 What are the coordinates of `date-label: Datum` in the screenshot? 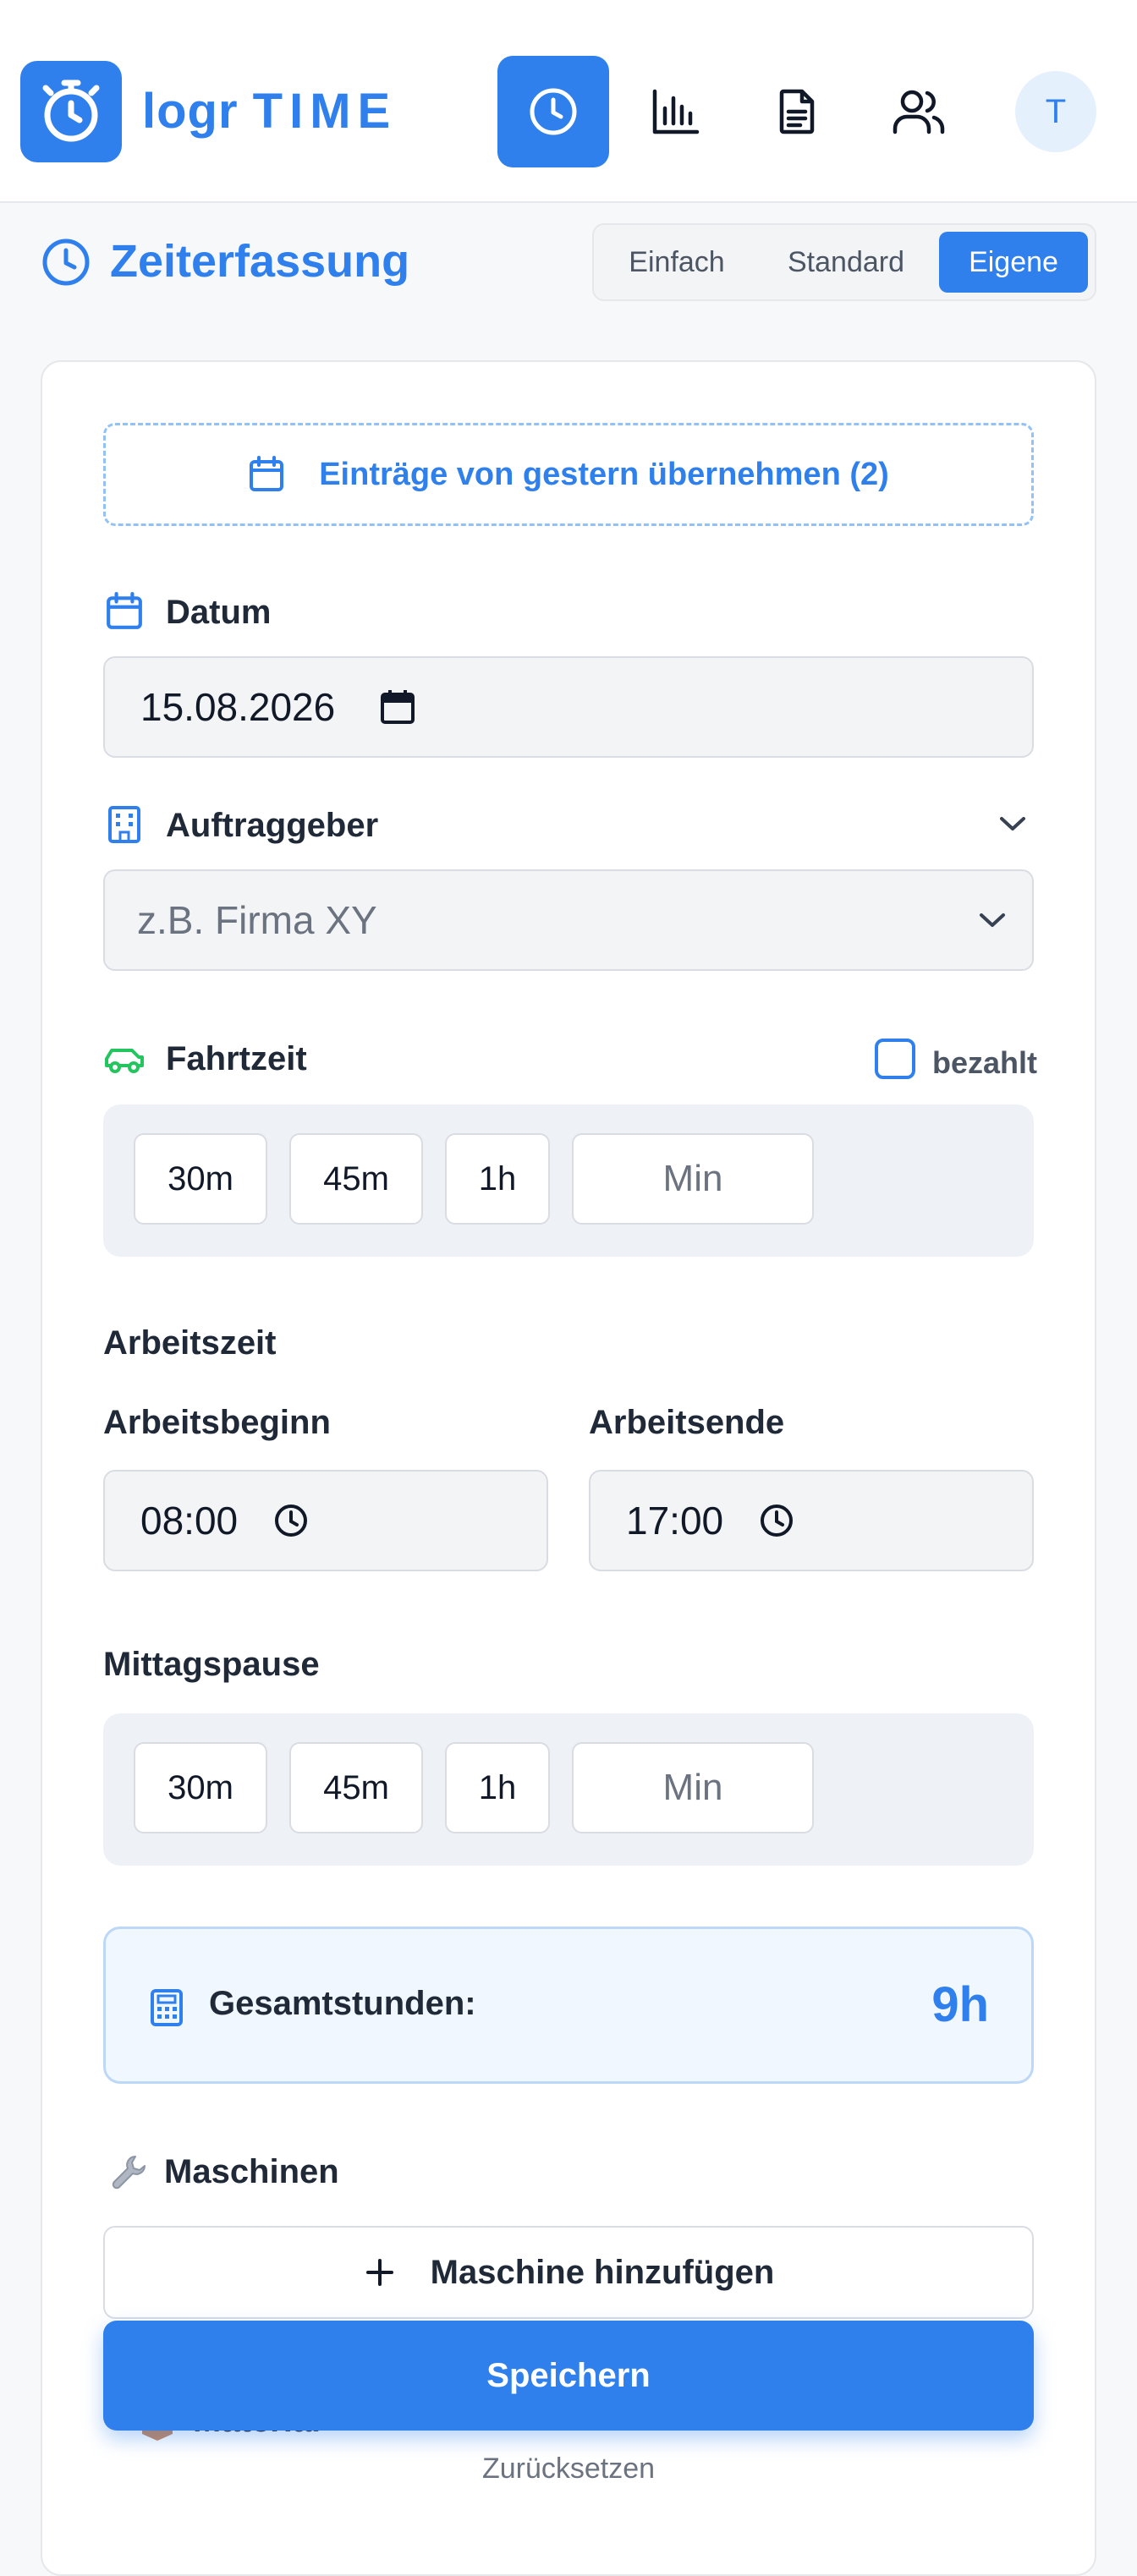 It's located at (219, 612).